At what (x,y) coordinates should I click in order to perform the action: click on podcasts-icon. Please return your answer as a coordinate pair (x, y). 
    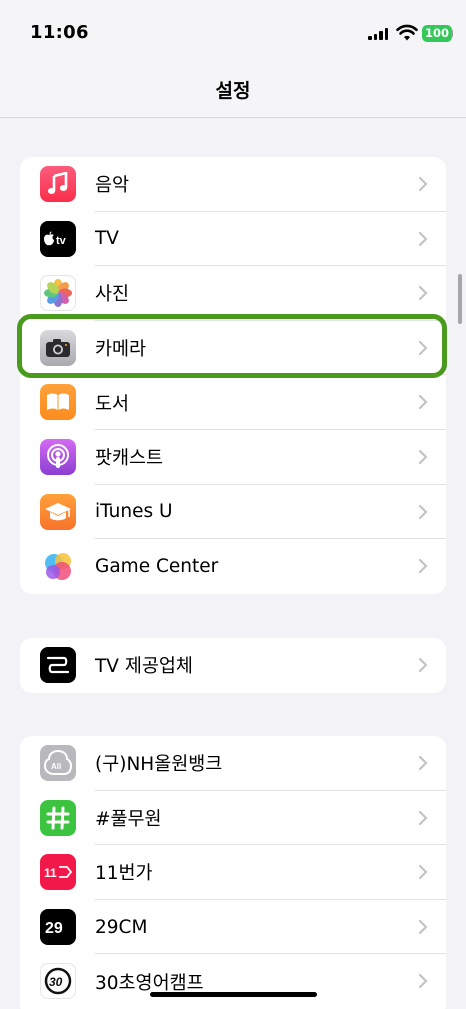
    Looking at the image, I should click on (58, 456).